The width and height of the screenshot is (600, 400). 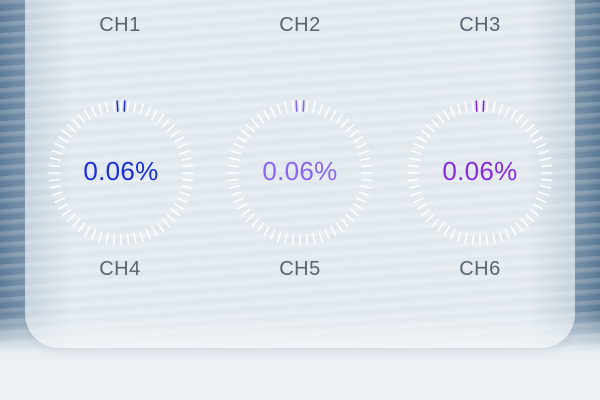 I want to click on channel-label-ch6: CH6, so click(x=480, y=269).